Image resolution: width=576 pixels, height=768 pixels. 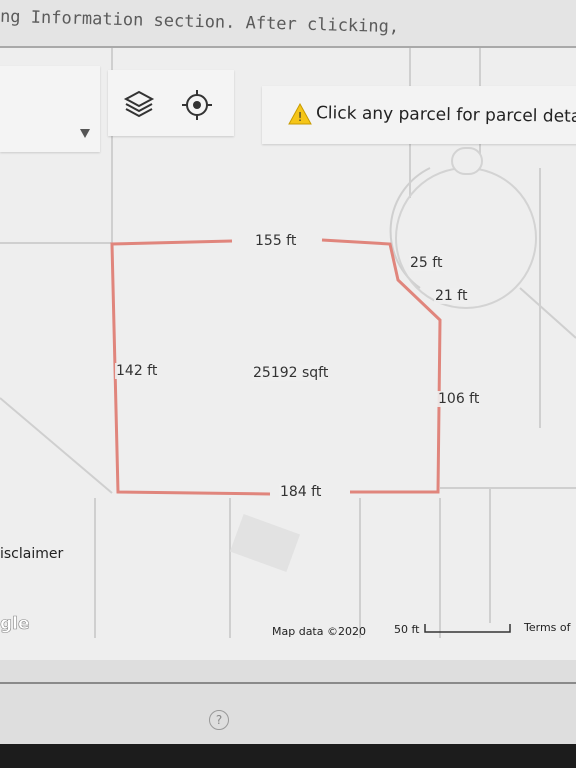 What do you see at coordinates (459, 399) in the screenshot?
I see `parcel-right-edge-label: 106 ft` at bounding box center [459, 399].